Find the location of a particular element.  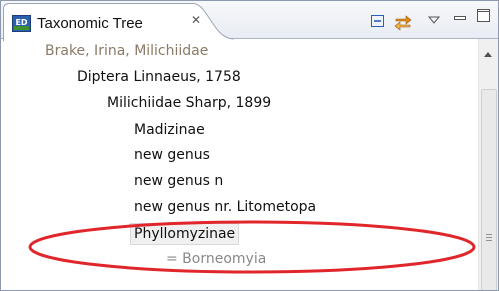

tab-title: Taxonomic Tree is located at coordinates (90, 23).